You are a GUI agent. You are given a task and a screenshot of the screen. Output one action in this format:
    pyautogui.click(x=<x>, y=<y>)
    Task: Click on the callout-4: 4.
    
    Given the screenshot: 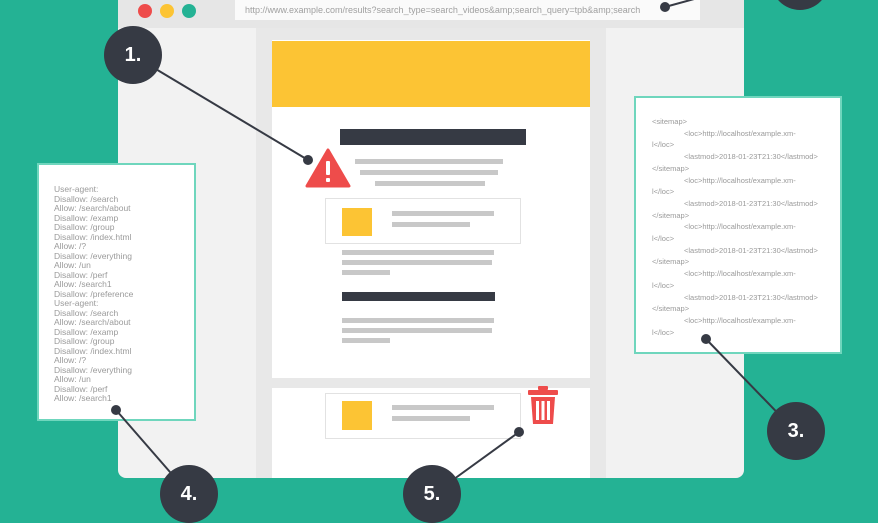 What is the action you would take?
    pyautogui.click(x=189, y=494)
    